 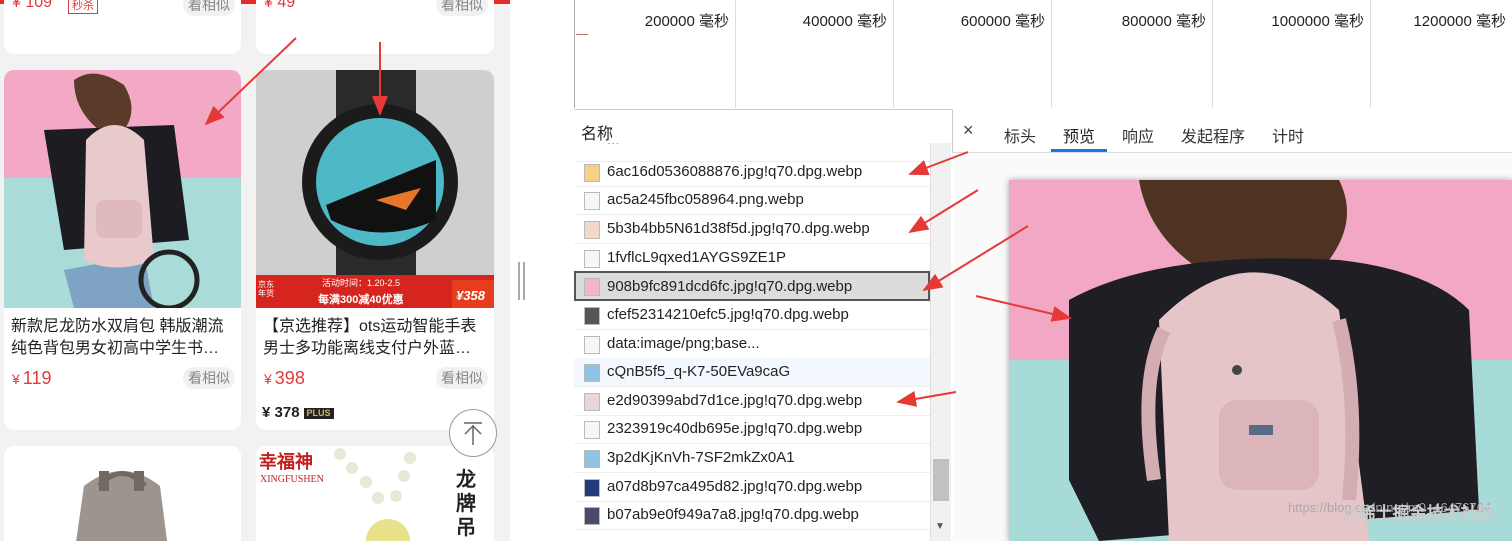 I want to click on timeline-tick: 1000000 毫秒, so click(x=1291, y=54).